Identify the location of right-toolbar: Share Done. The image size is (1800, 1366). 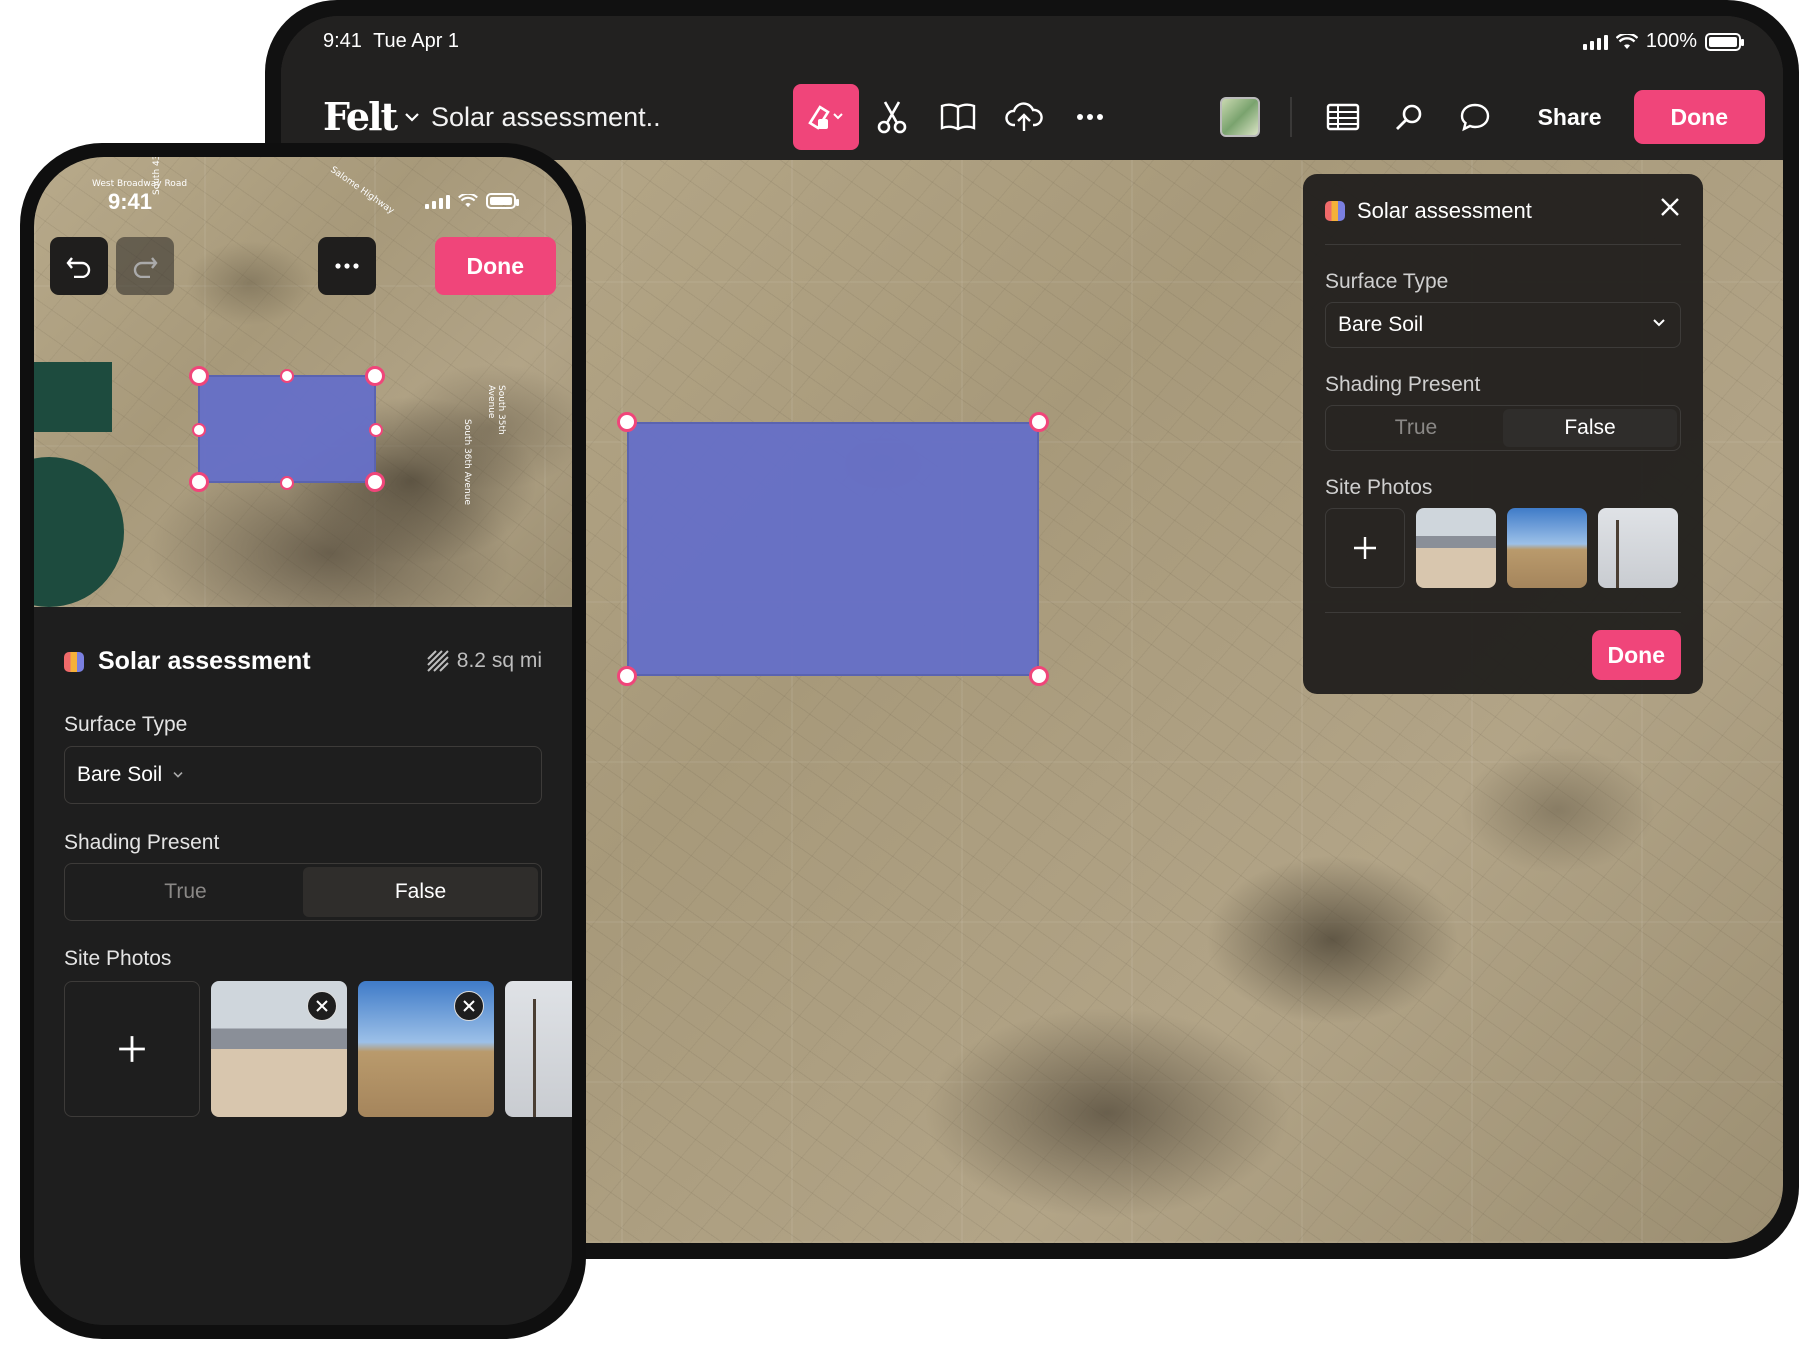
(1501, 117).